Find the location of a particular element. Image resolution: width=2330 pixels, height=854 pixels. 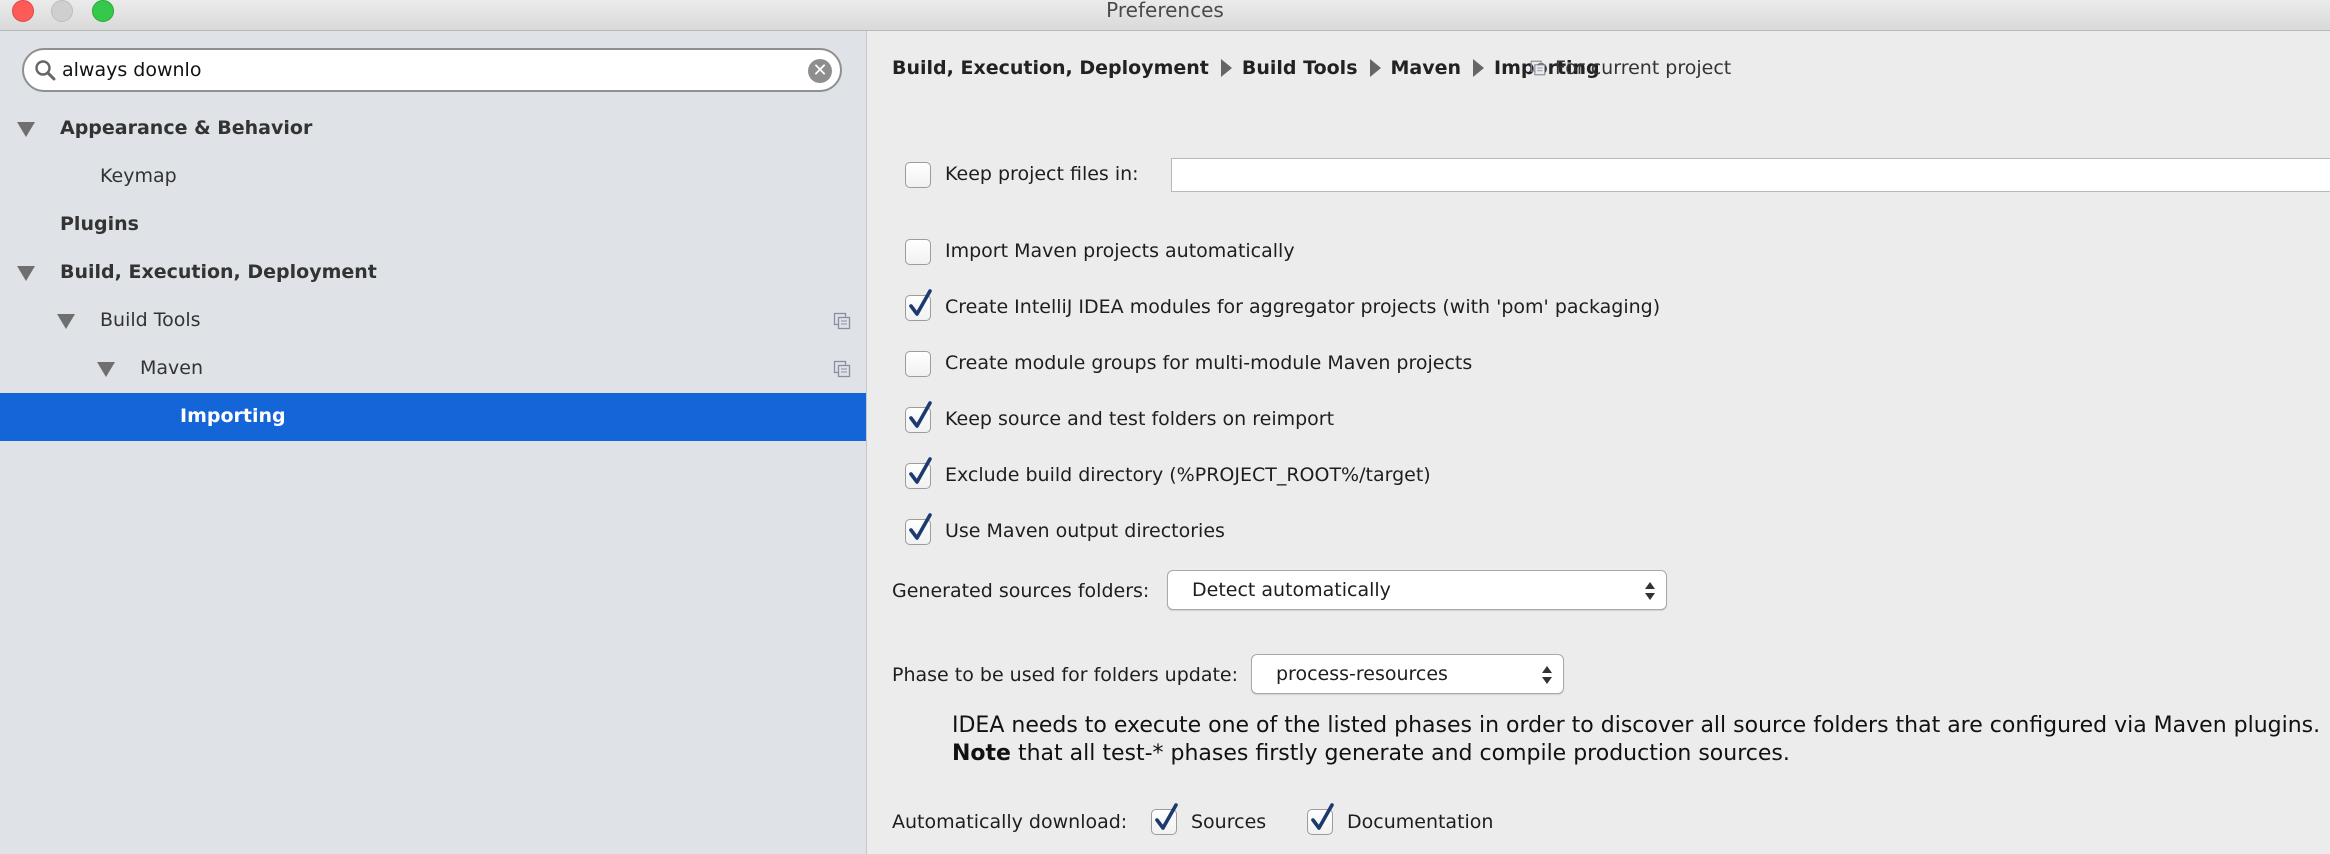

keep-project-files-checkbox is located at coordinates (918, 175).